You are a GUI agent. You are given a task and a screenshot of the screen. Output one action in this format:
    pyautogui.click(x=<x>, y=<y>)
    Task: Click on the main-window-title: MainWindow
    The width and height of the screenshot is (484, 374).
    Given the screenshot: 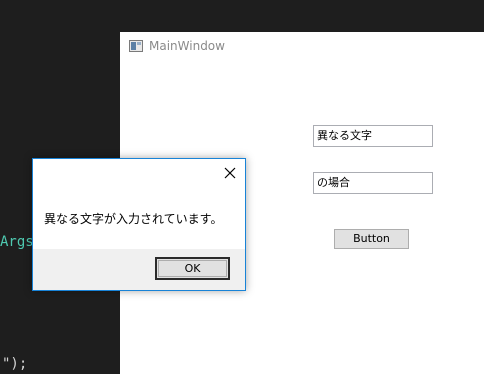 What is the action you would take?
    pyautogui.click(x=187, y=46)
    